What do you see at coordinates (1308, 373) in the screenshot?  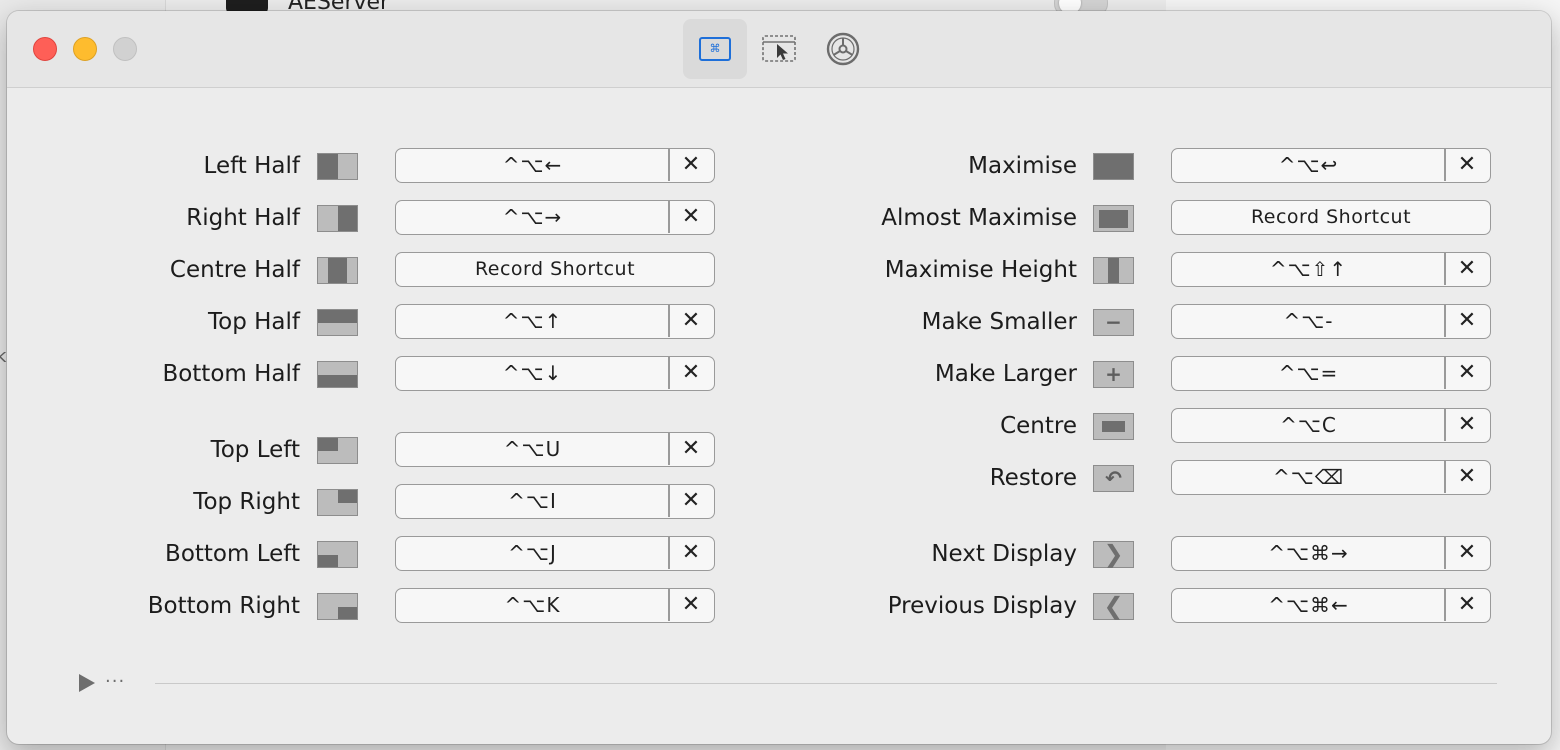 I see `shortcut-keys: ^⌥=` at bounding box center [1308, 373].